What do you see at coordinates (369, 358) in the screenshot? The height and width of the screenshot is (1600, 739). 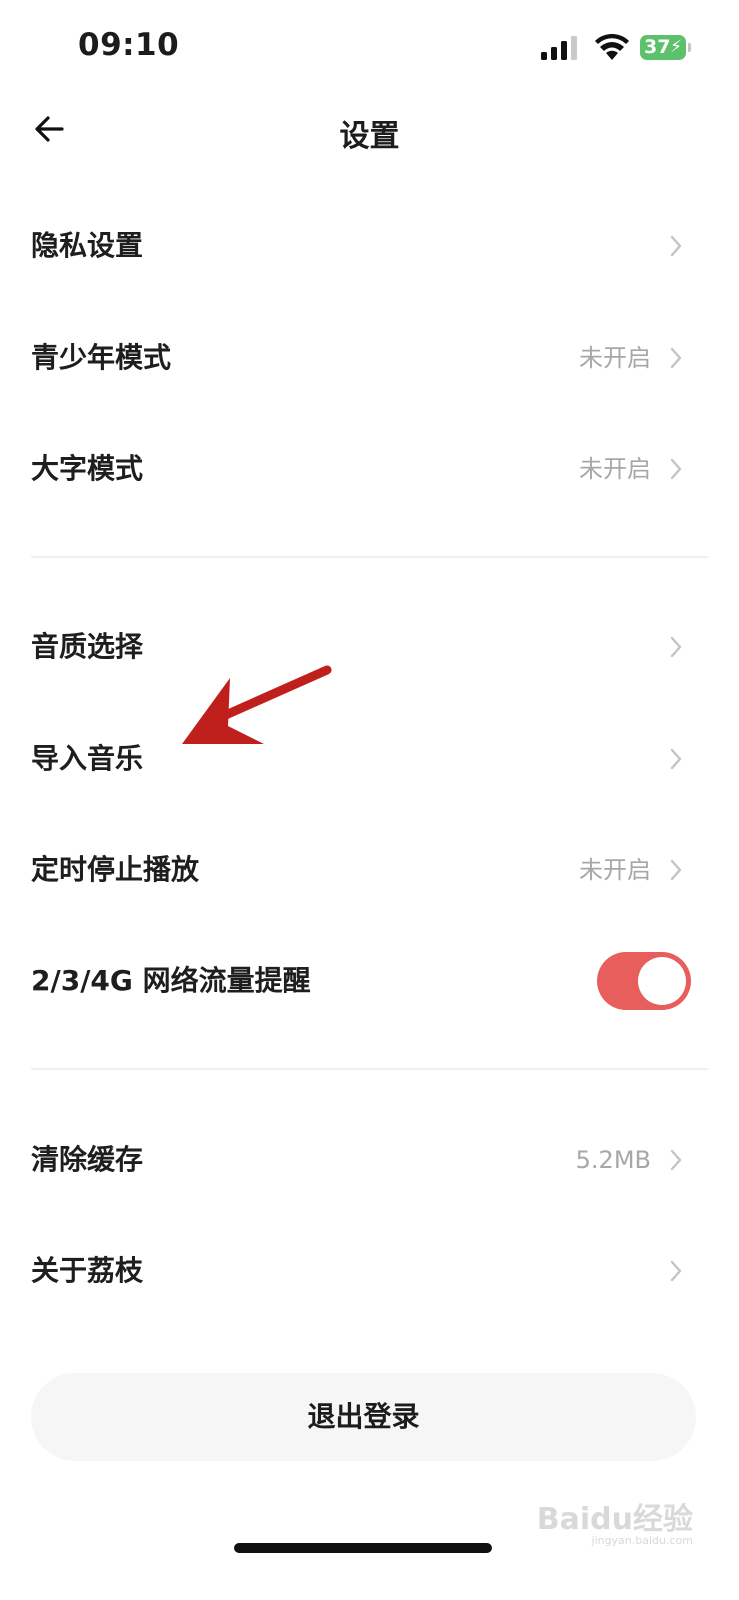 I see `setting-row-teen-mode: 青少年模式 未开启` at bounding box center [369, 358].